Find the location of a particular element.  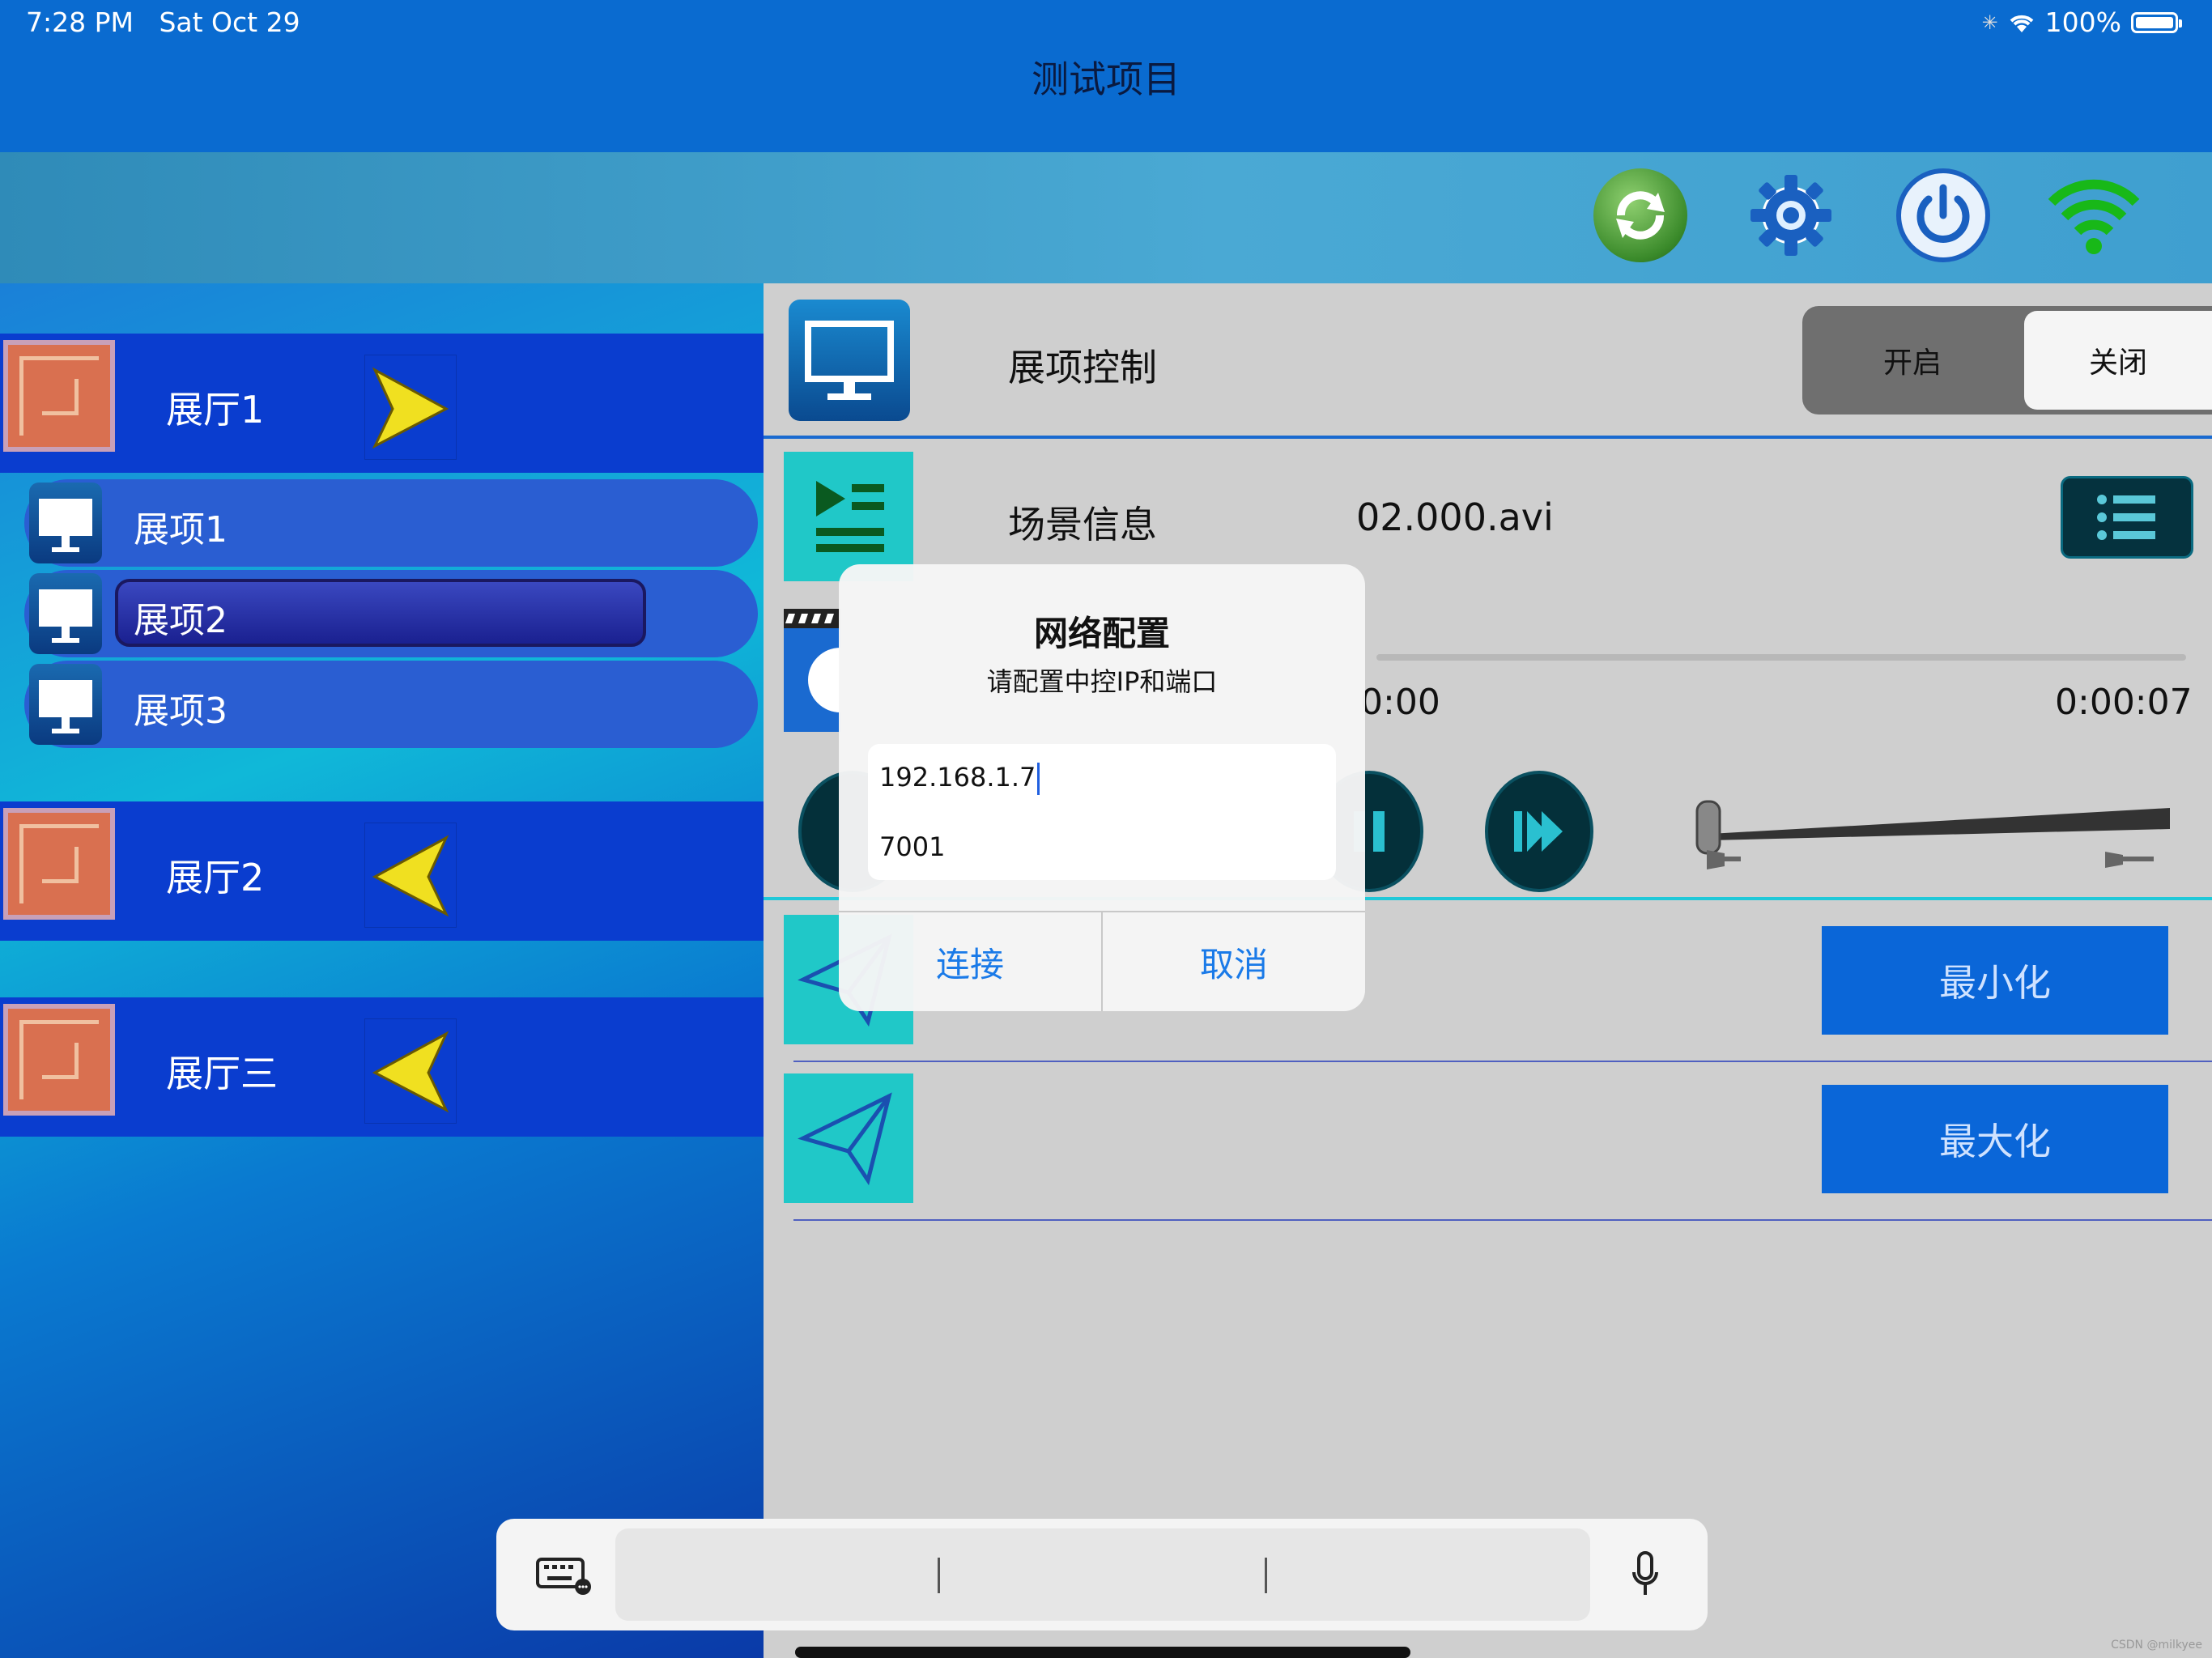

hall-label: 展厅2 is located at coordinates (215, 877).